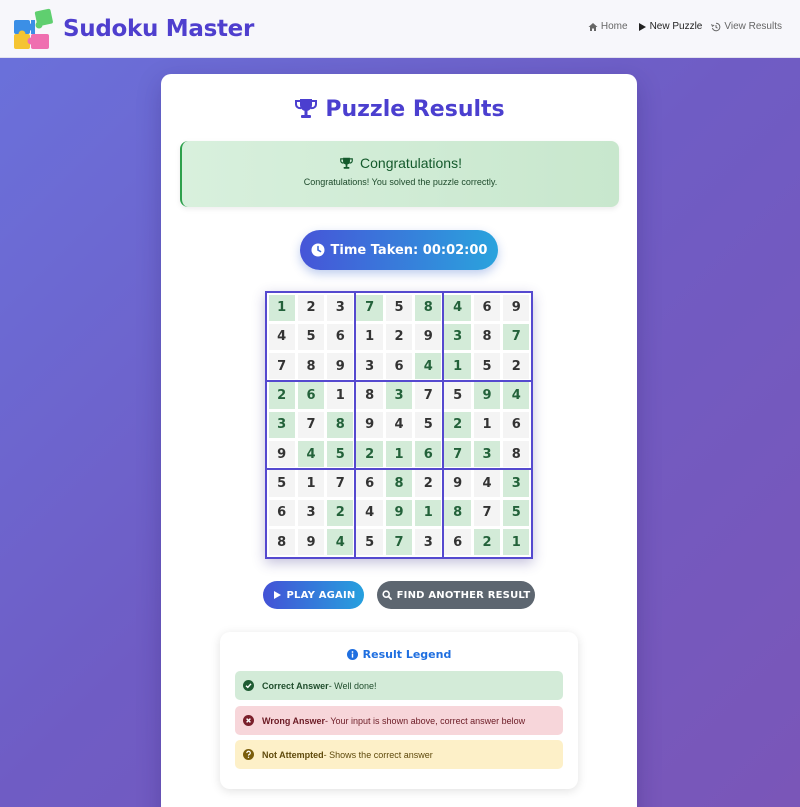 The height and width of the screenshot is (807, 800). What do you see at coordinates (400, 163) in the screenshot?
I see `alert-title: Congratulations!` at bounding box center [400, 163].